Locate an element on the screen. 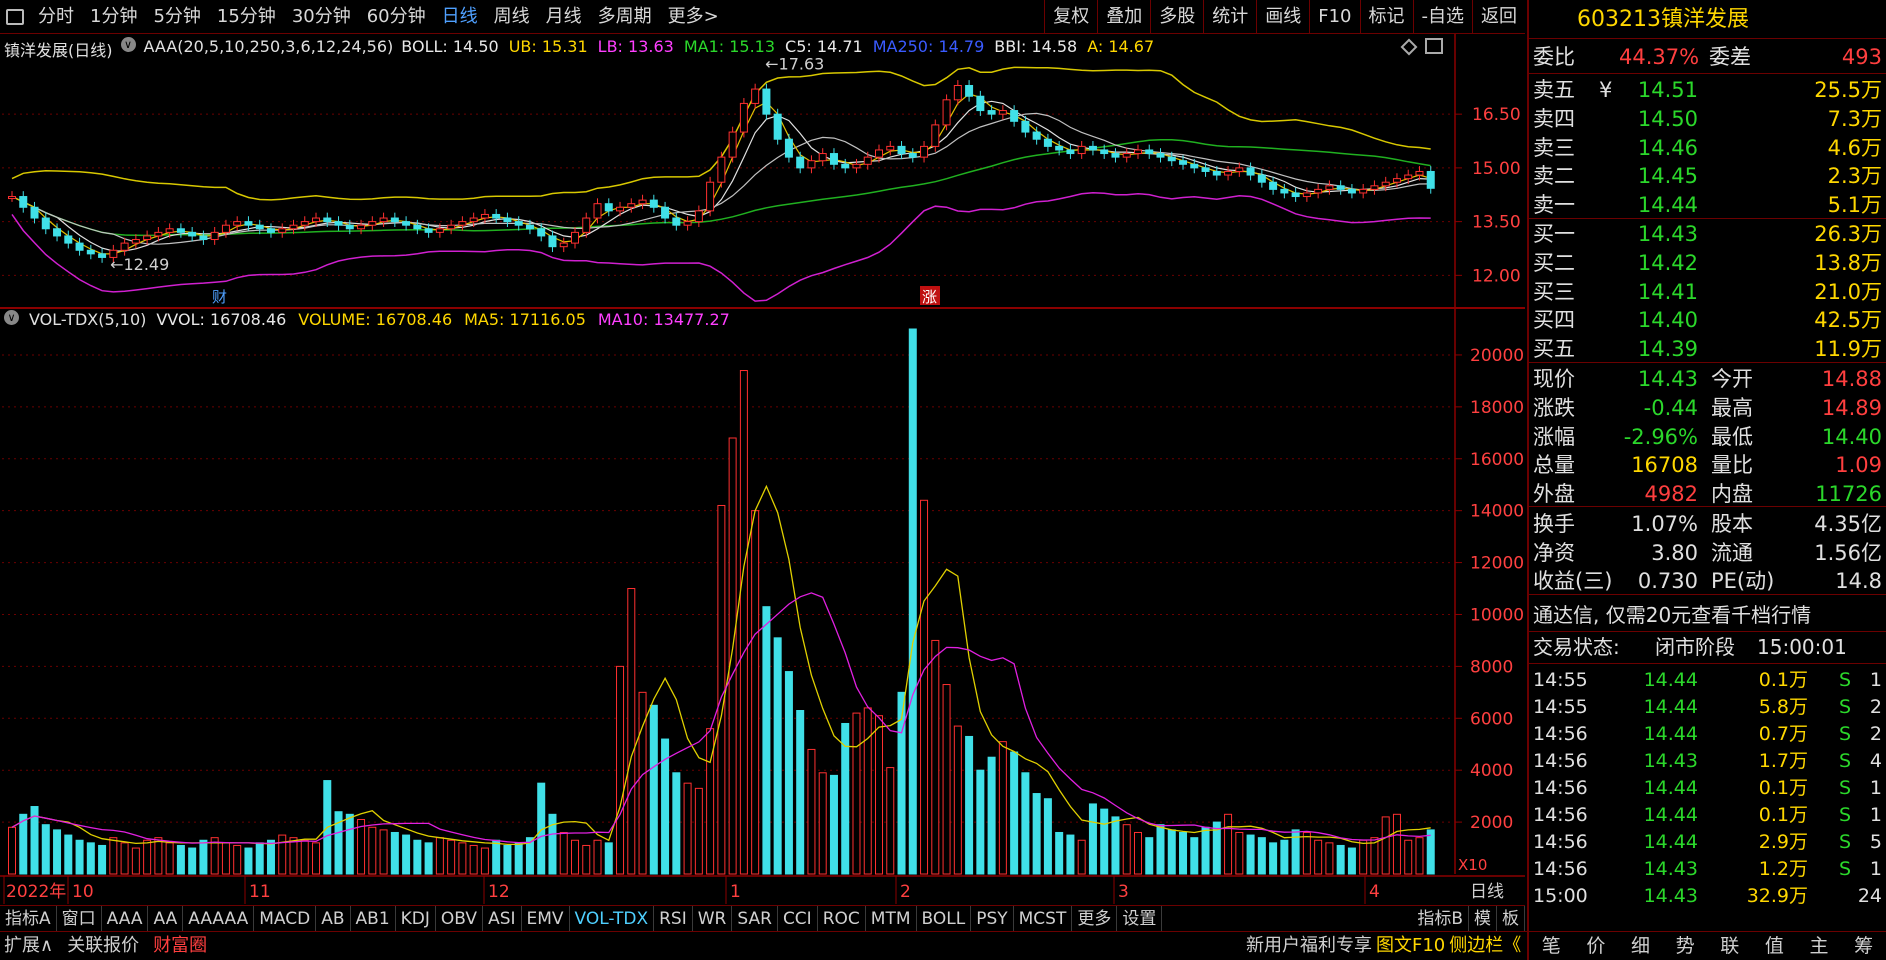 The width and height of the screenshot is (1886, 960). stat-row: 涨幅 -2.96% 最低 14.40 is located at coordinates (1707, 437).